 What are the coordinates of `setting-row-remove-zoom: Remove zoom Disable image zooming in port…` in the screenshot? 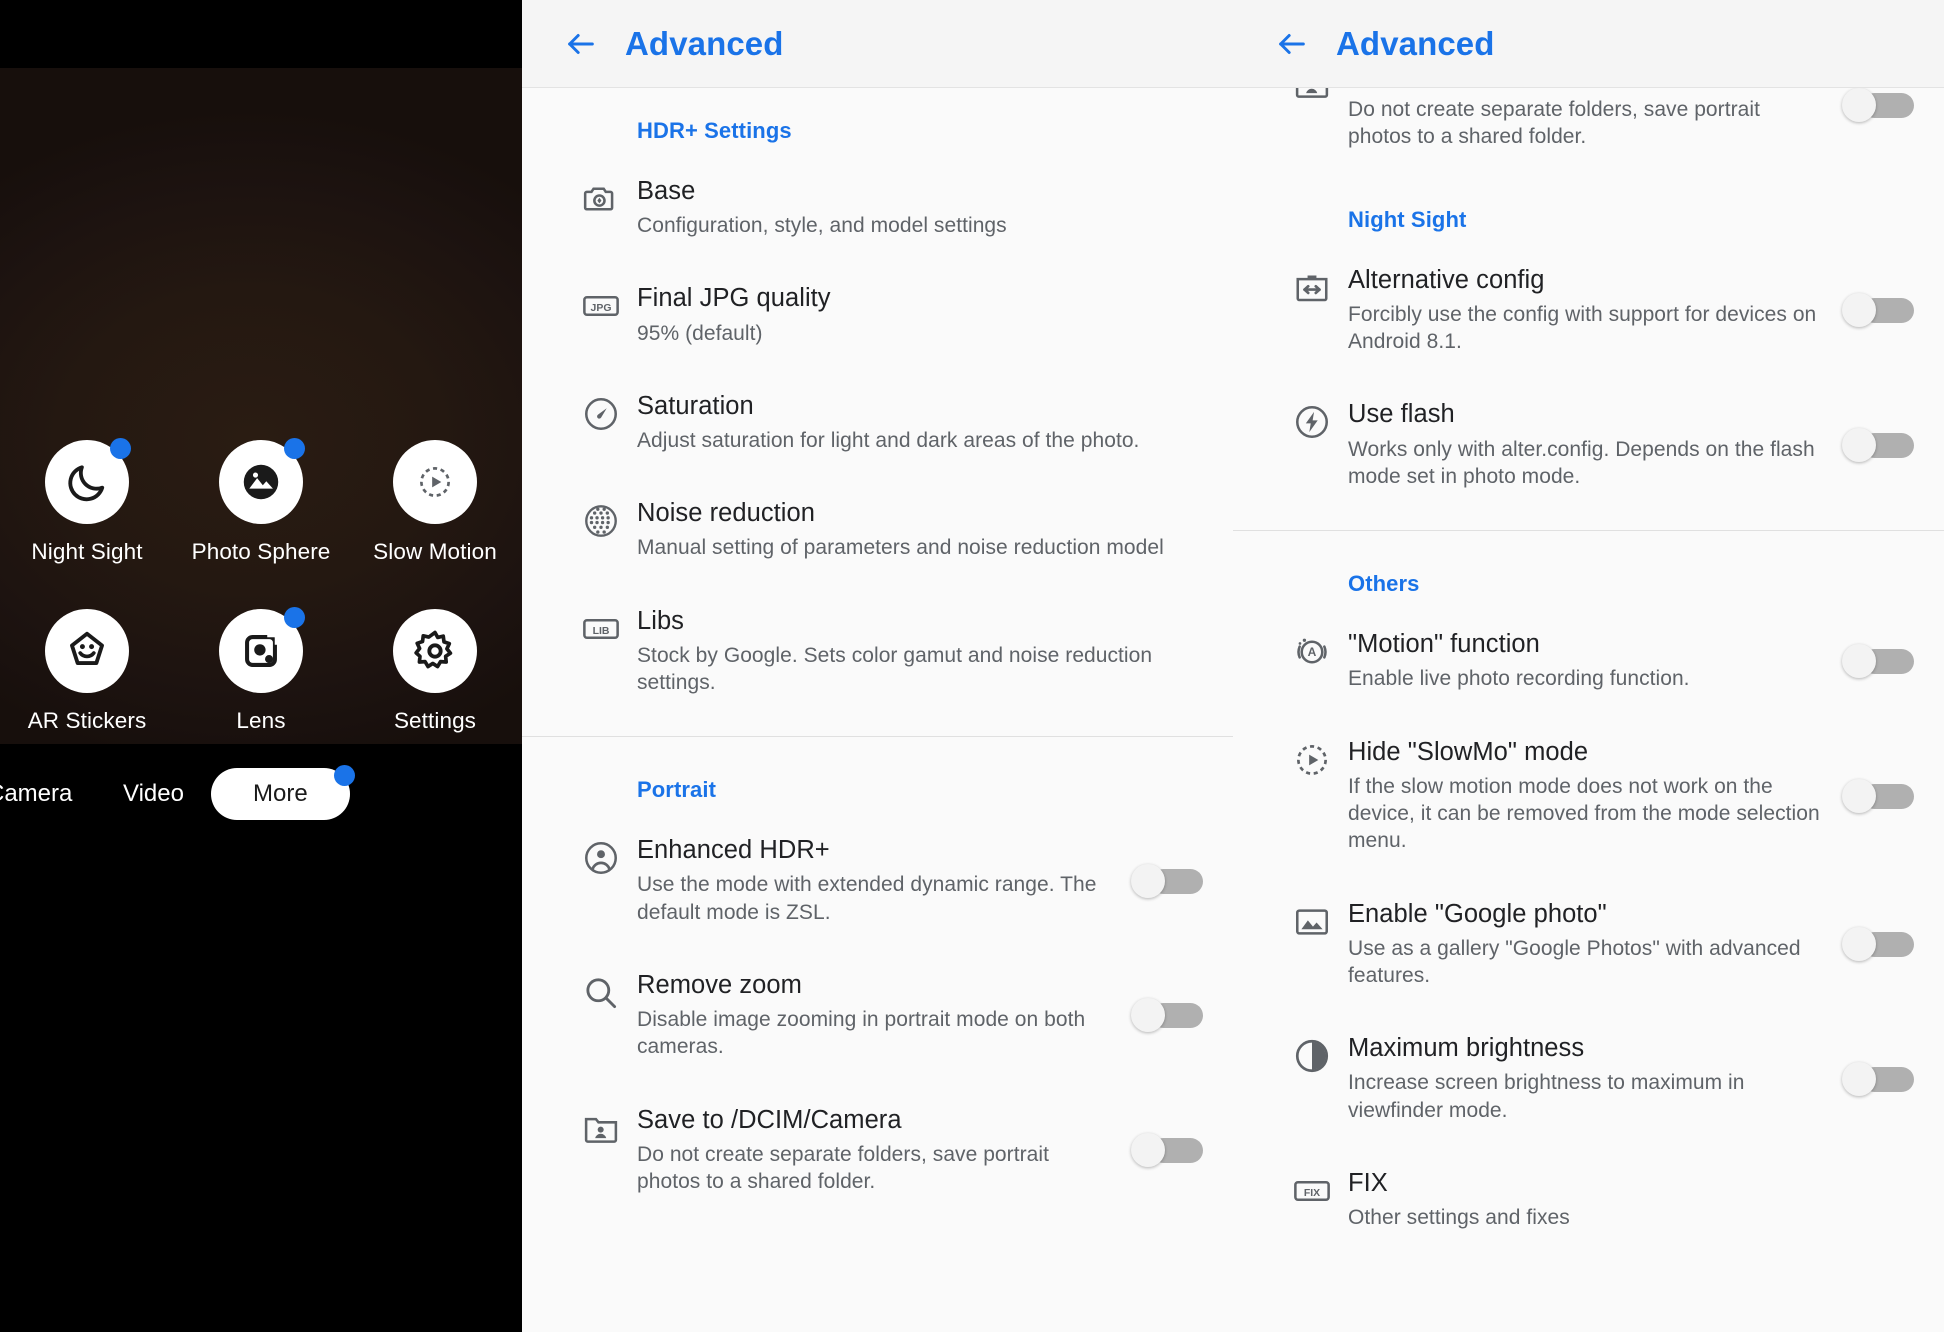 It's located at (877, 1015).